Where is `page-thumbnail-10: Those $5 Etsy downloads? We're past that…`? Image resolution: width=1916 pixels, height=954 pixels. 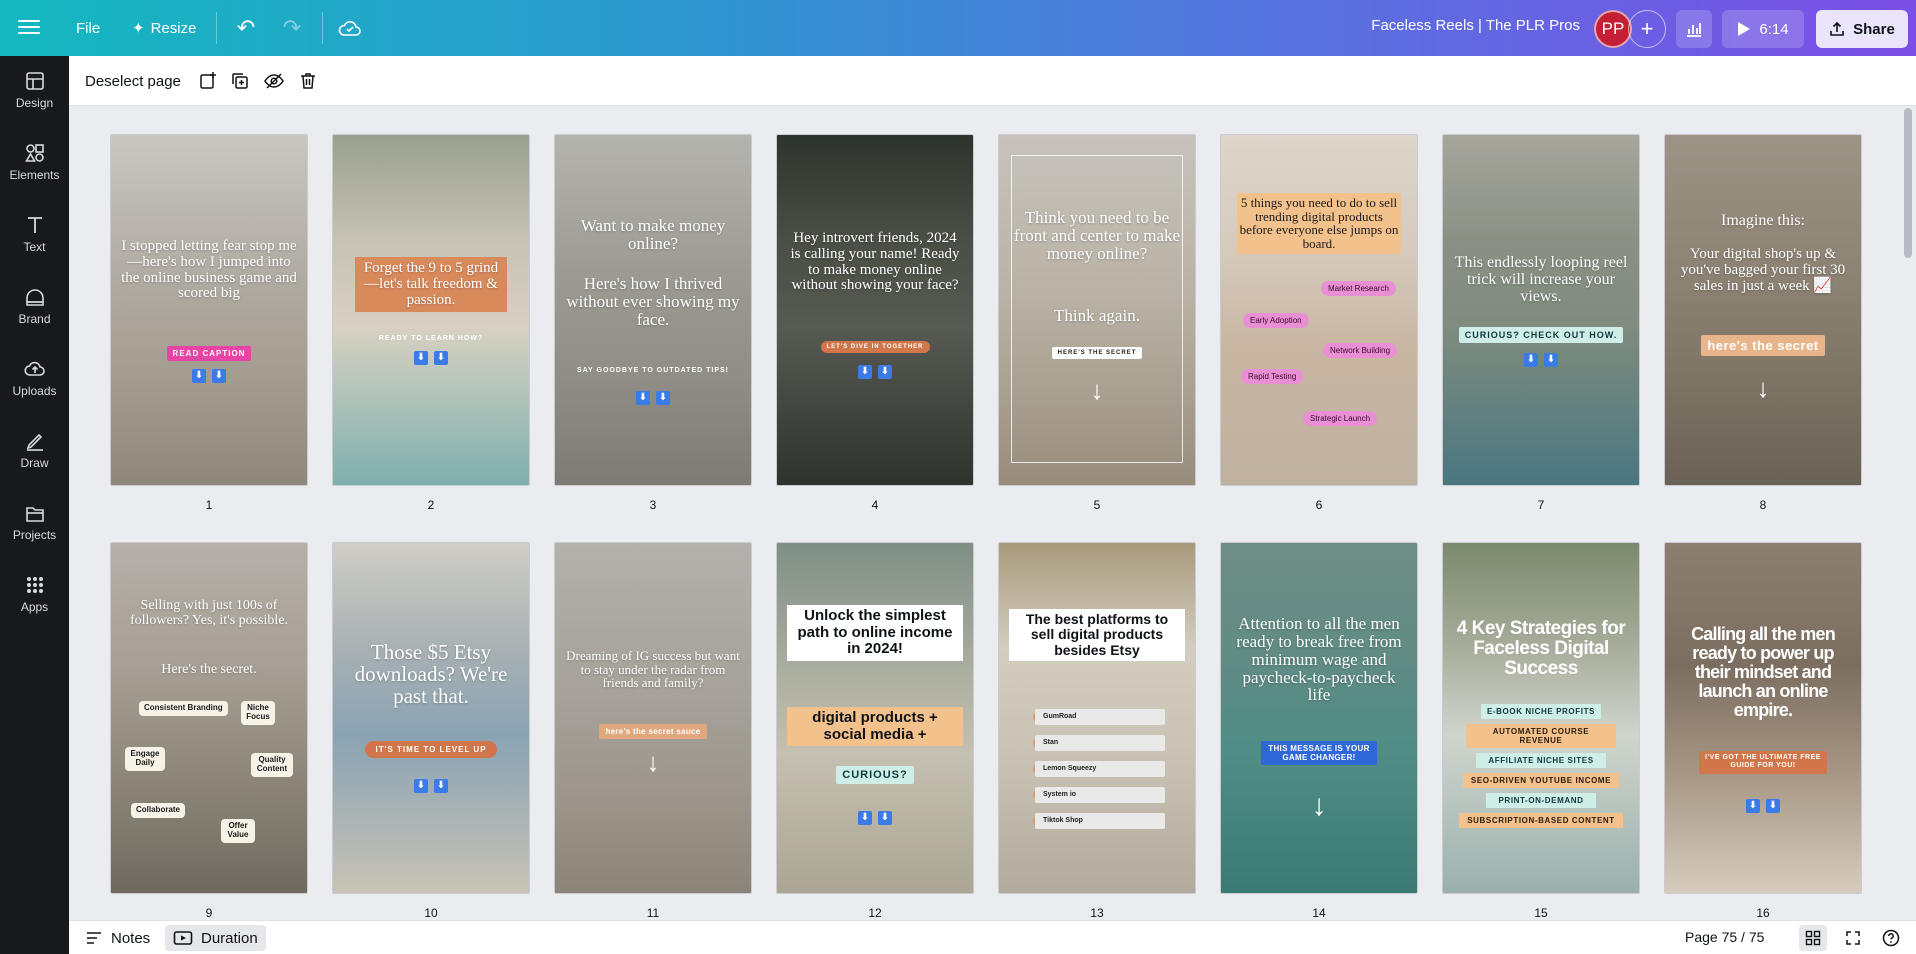 page-thumbnail-10: Those $5 Etsy downloads? We're past that… is located at coordinates (431, 718).